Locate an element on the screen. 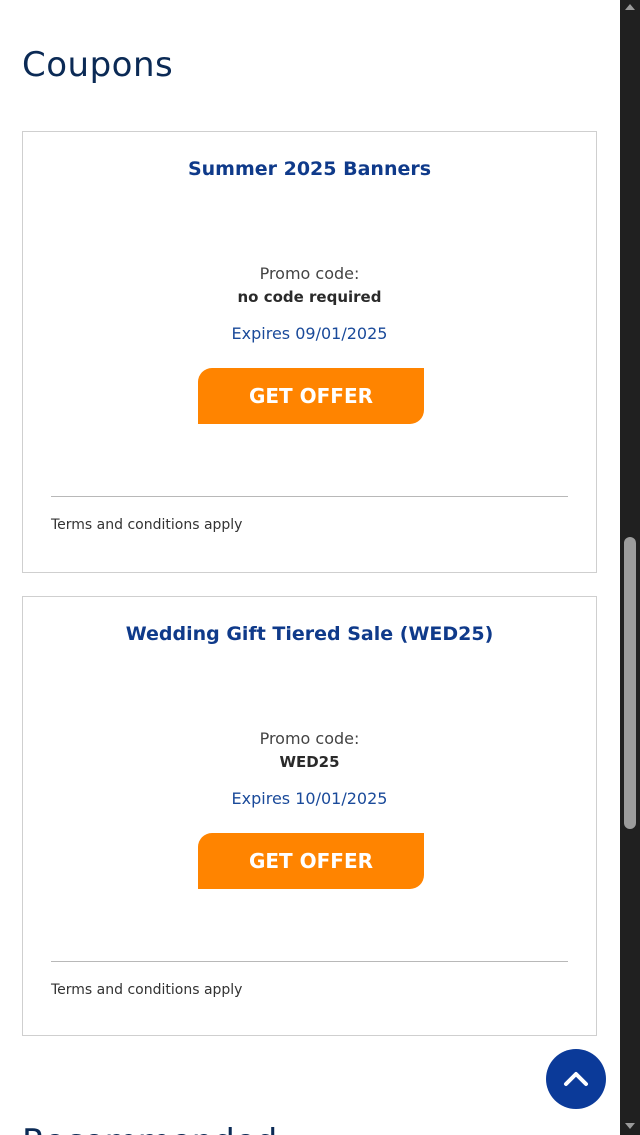 The image size is (640, 1135). coupon-title: Wedding Gift Tiered Sale (WED25) is located at coordinates (309, 634).